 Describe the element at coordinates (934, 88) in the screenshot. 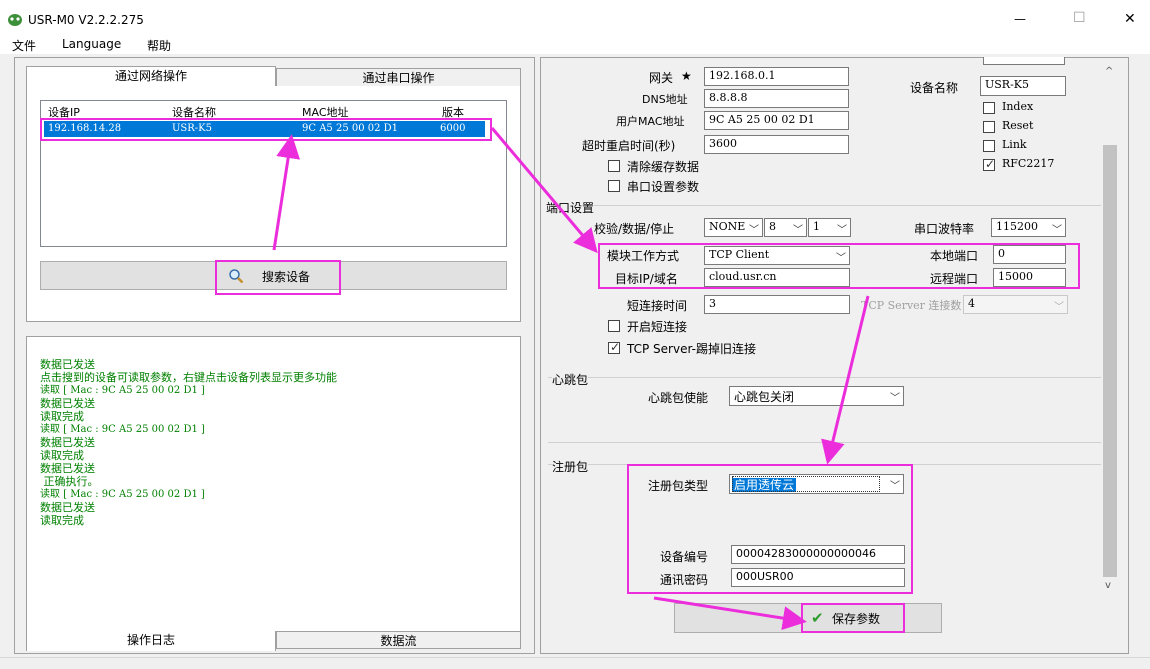

I see `device-name-label: 设备名称` at that location.